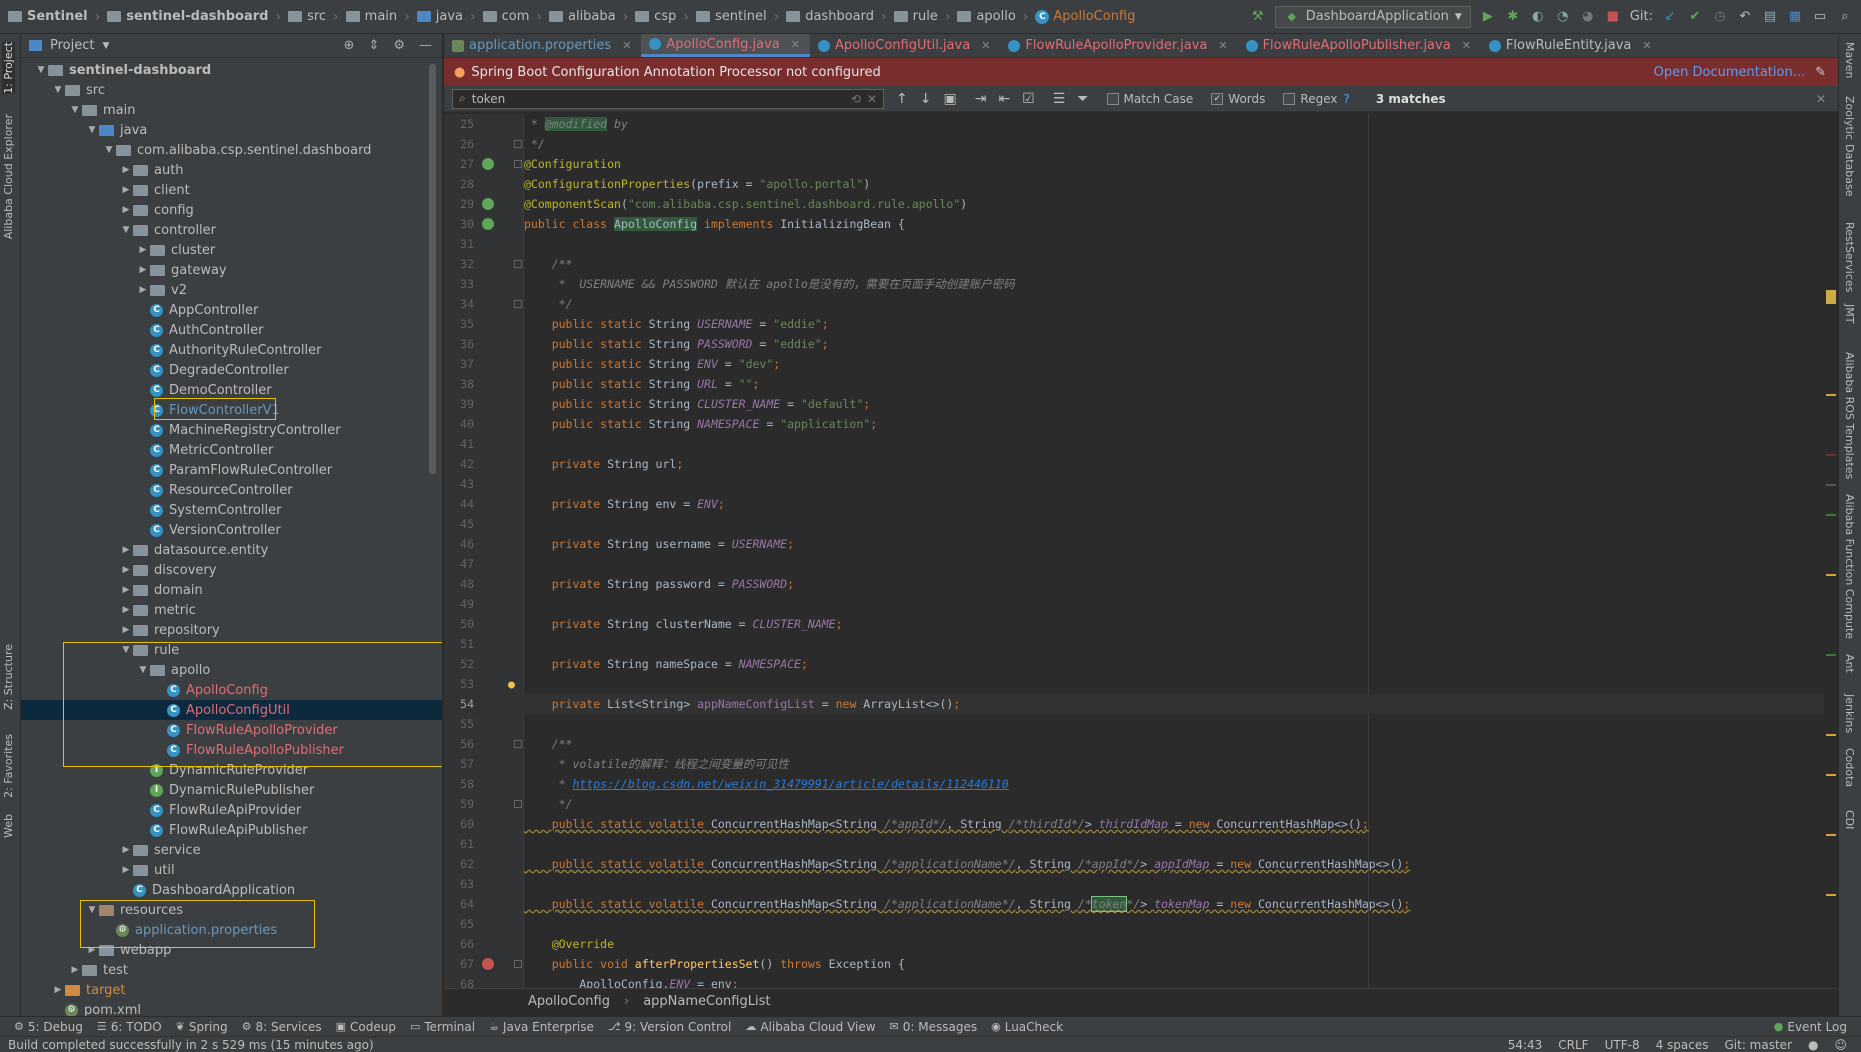 The height and width of the screenshot is (1052, 1861). I want to click on search-in-selection-icon: ☰, so click(1059, 99).